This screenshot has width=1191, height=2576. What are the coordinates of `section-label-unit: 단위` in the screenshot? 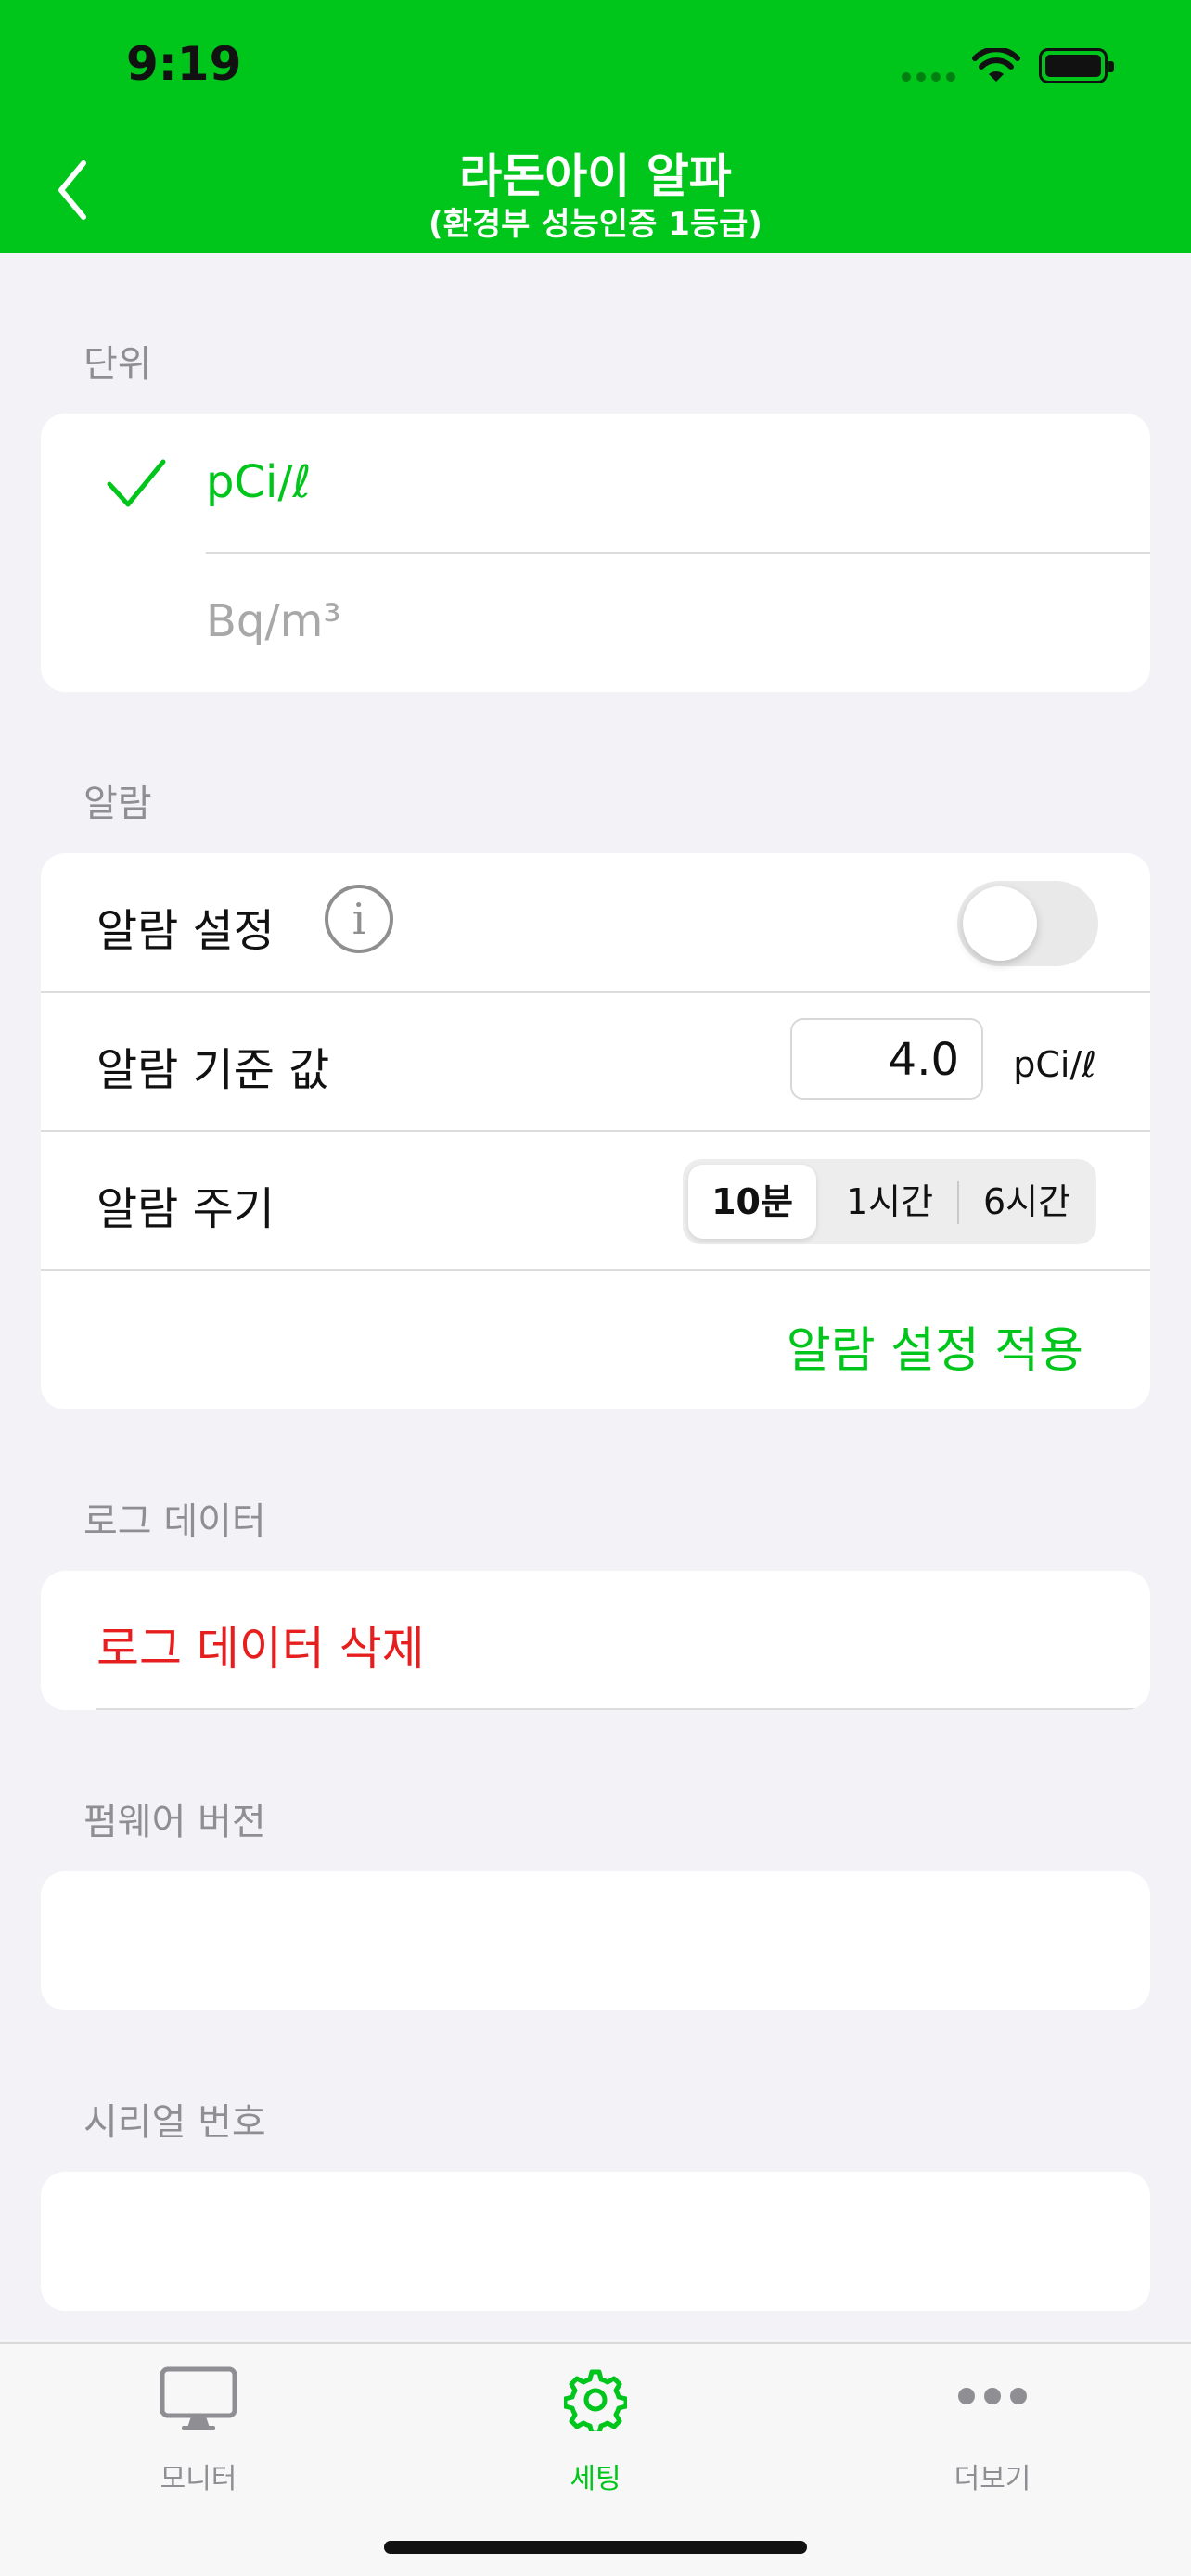 It's located at (117, 364).